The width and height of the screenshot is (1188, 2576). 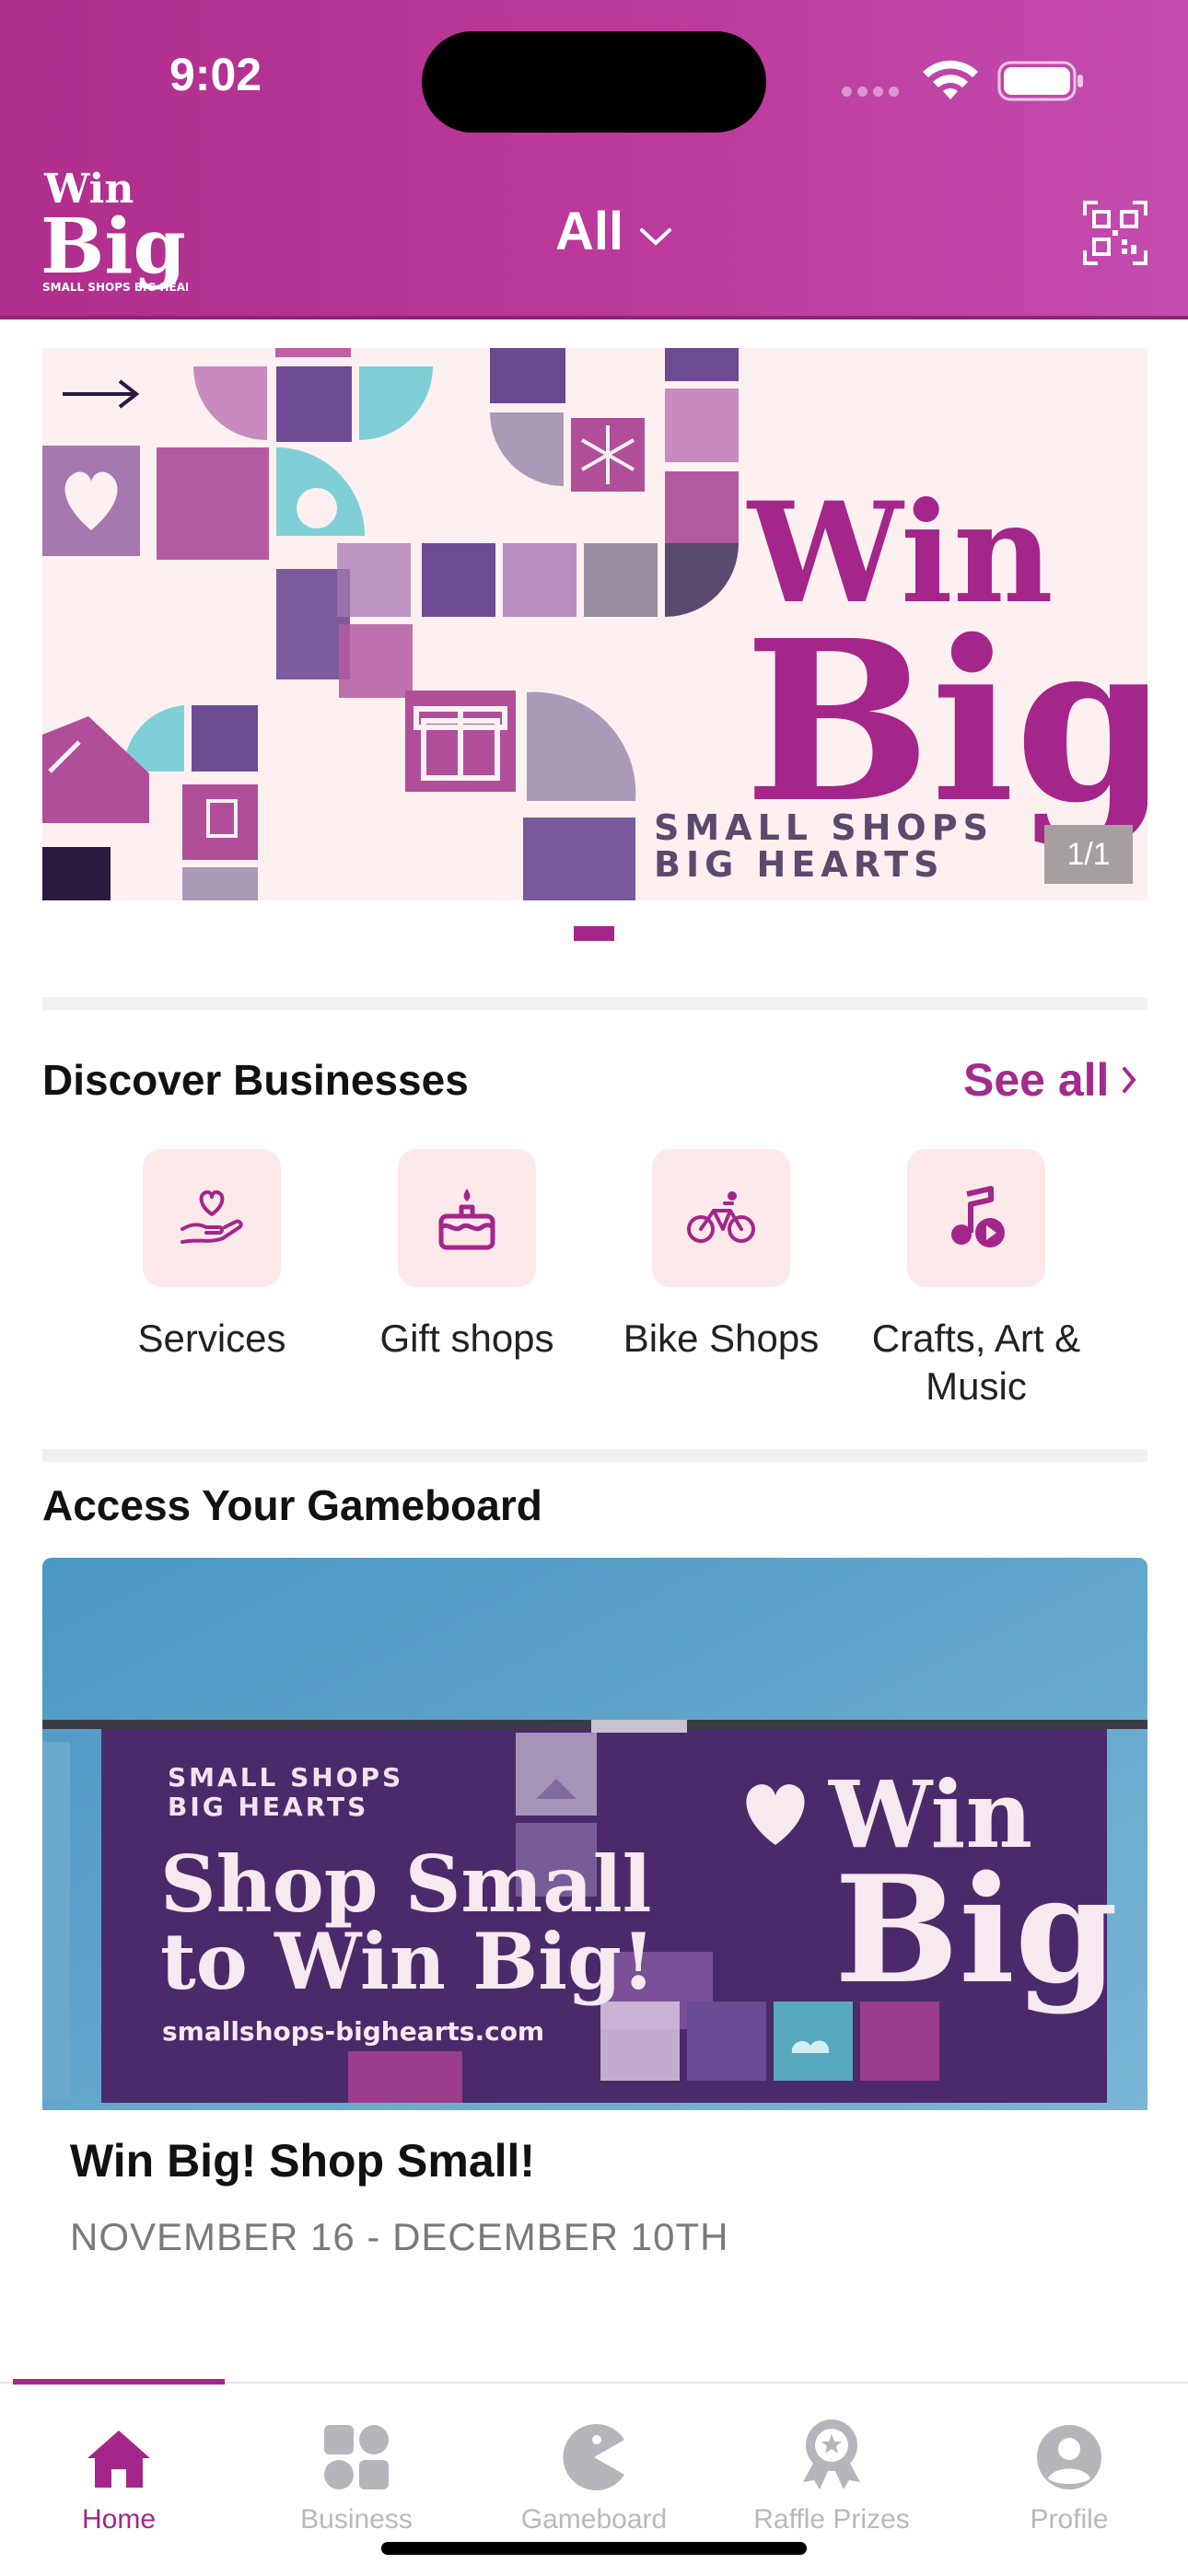 I want to click on chevron-right-icon, so click(x=1130, y=1080).